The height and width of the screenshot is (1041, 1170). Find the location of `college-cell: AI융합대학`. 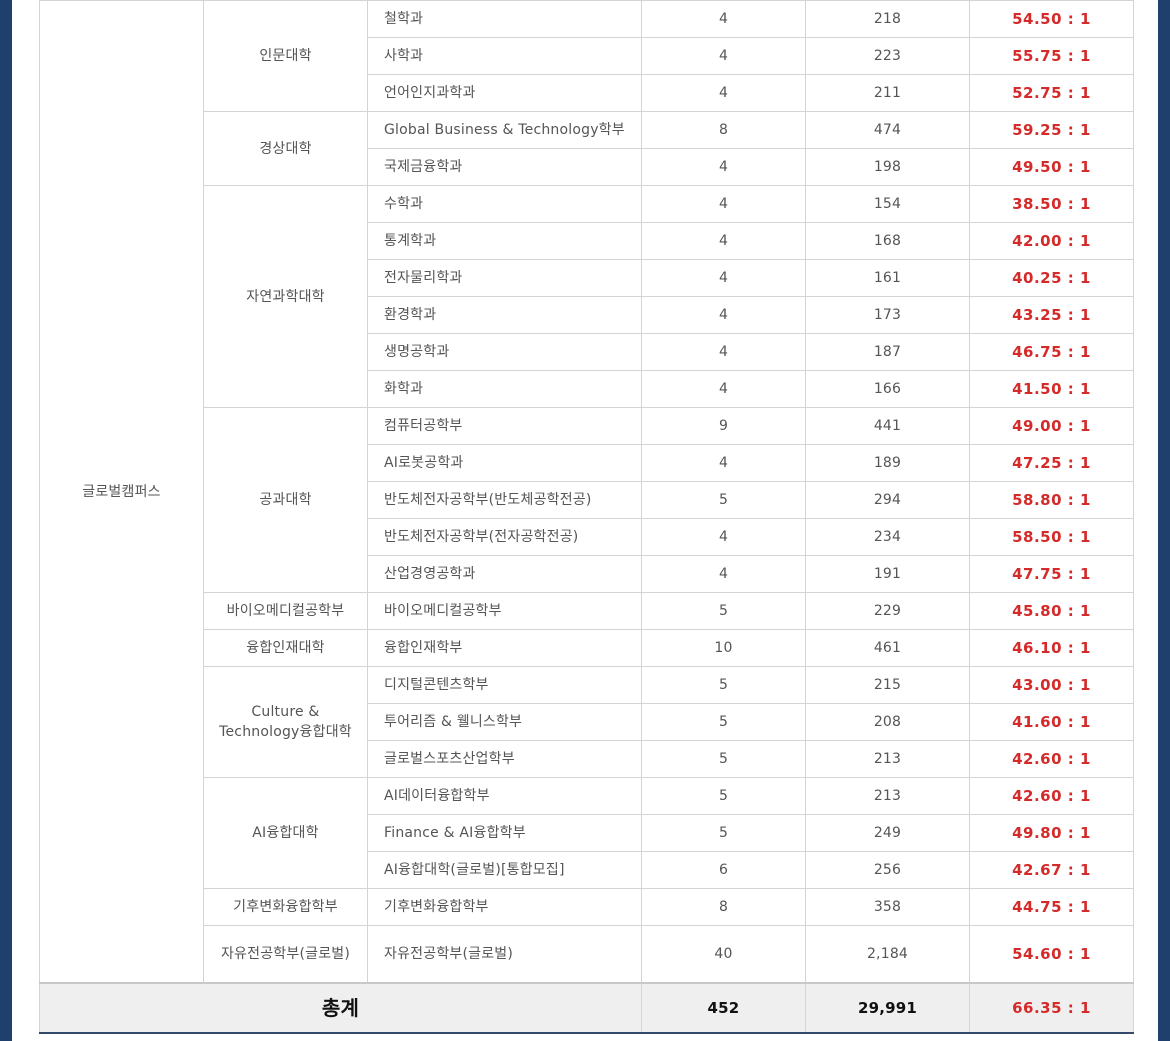

college-cell: AI융합대학 is located at coordinates (285, 833).